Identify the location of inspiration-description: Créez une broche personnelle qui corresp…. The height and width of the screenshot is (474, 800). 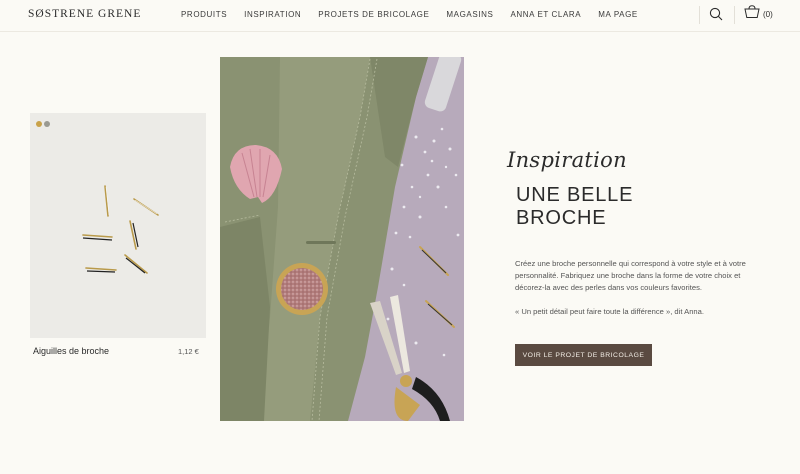
(630, 275).